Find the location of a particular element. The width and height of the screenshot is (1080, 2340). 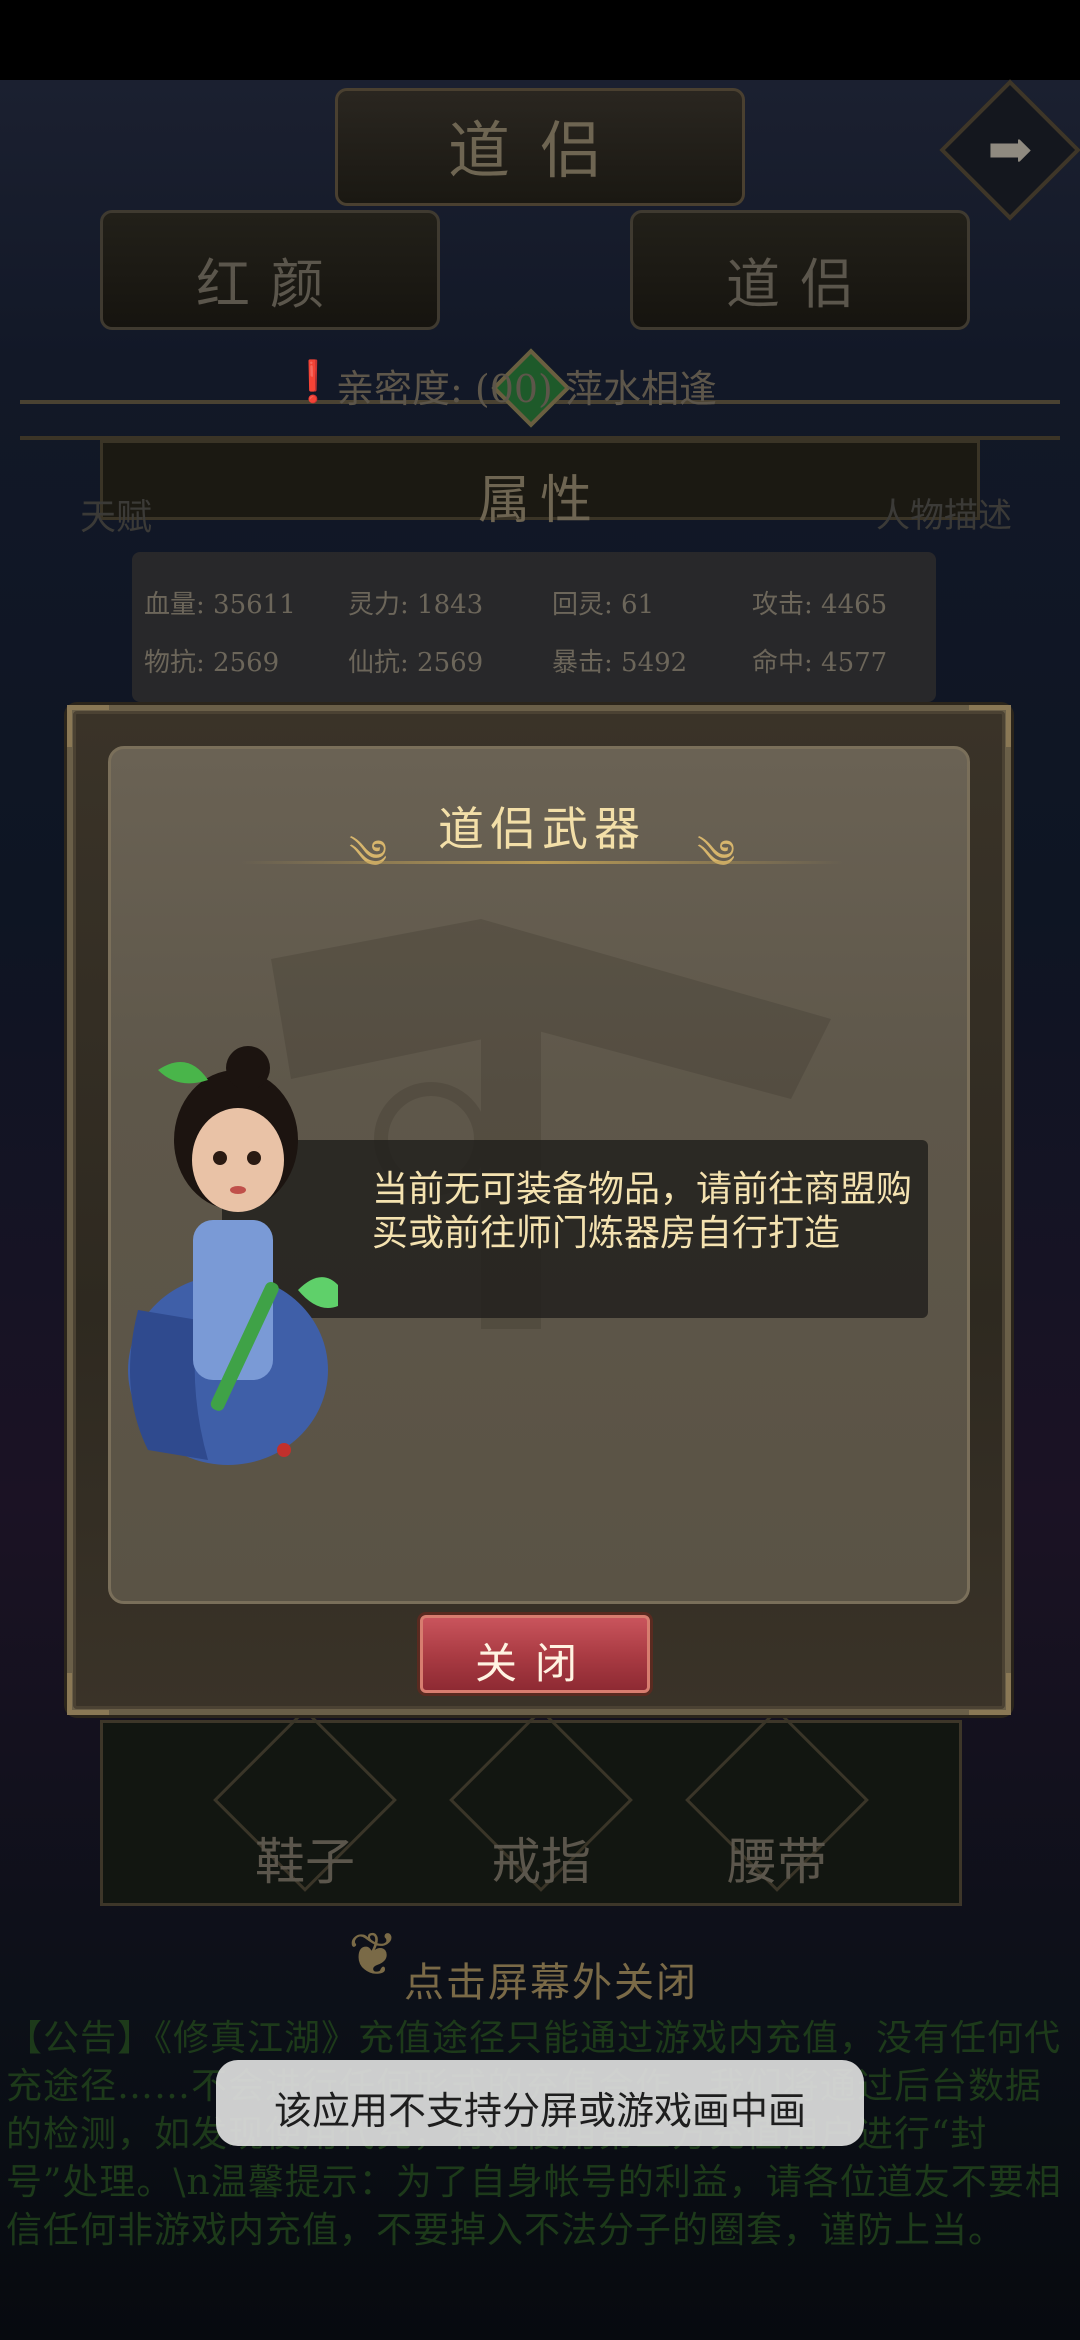

background-title: 道侣 is located at coordinates (539, 150).